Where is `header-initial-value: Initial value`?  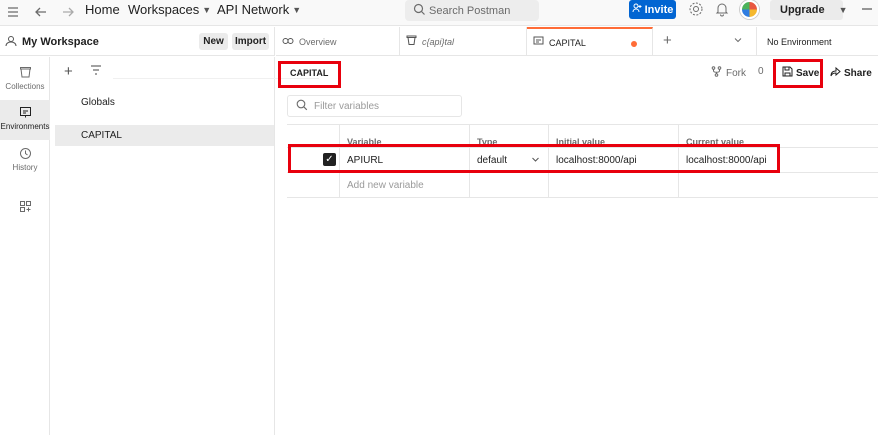
header-initial-value: Initial value is located at coordinates (613, 137).